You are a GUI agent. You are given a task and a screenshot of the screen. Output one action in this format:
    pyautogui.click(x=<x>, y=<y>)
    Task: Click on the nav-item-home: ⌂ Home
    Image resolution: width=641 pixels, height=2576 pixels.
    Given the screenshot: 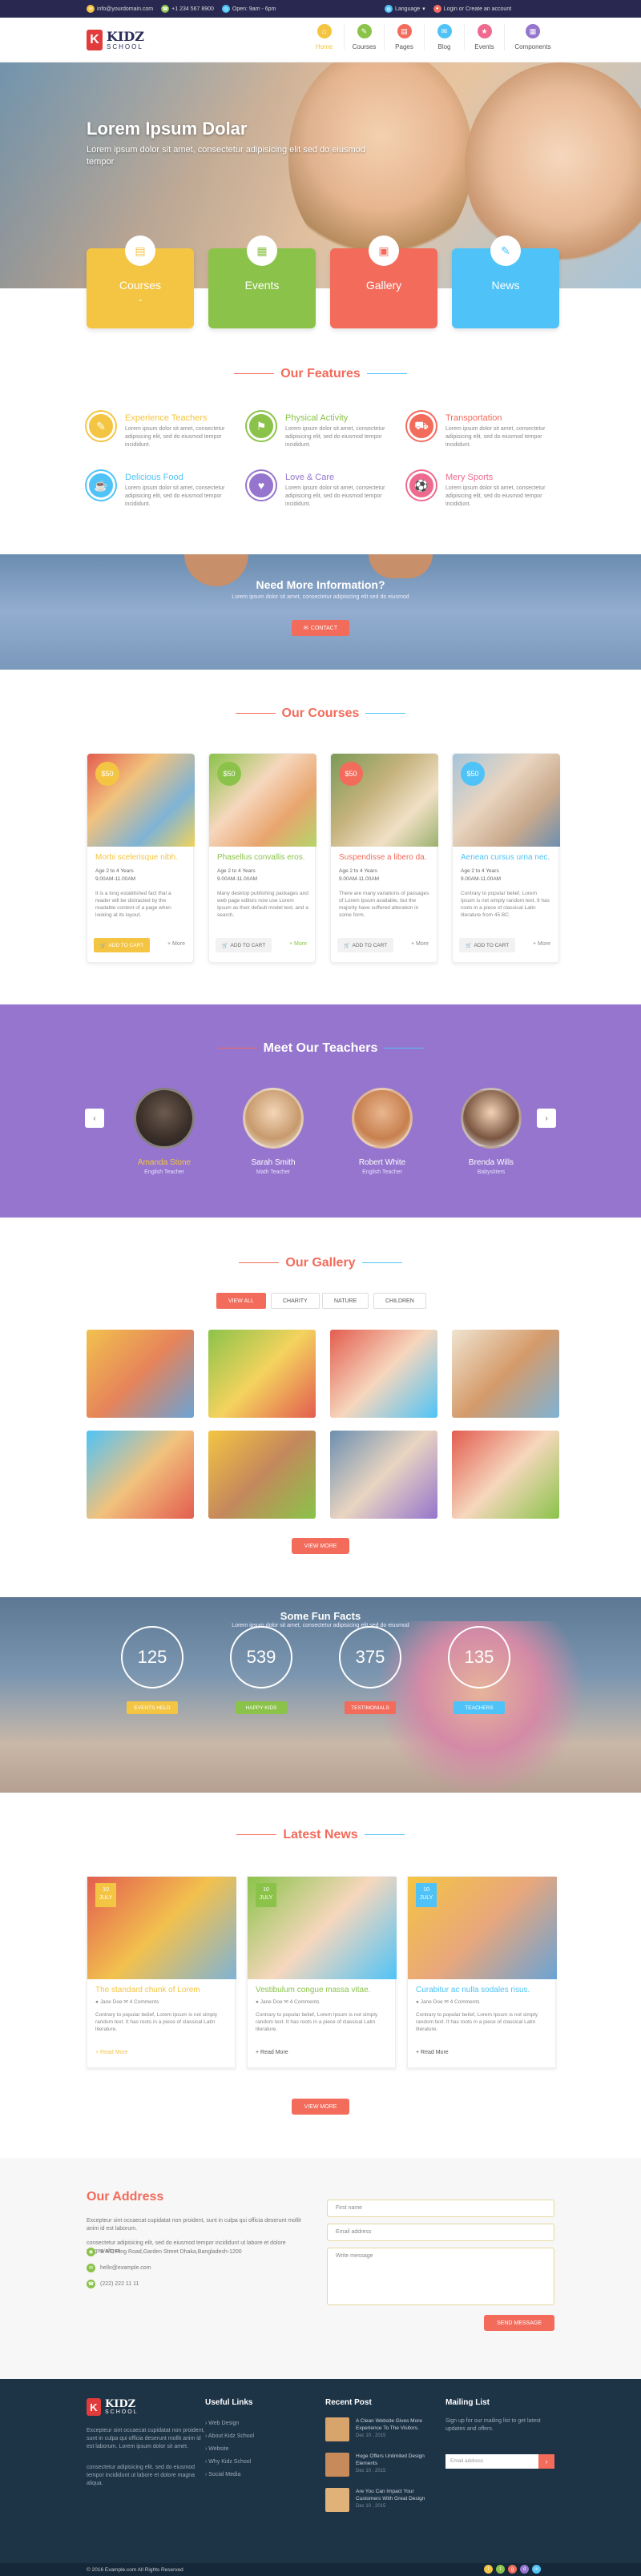 What is the action you would take?
    pyautogui.click(x=324, y=37)
    